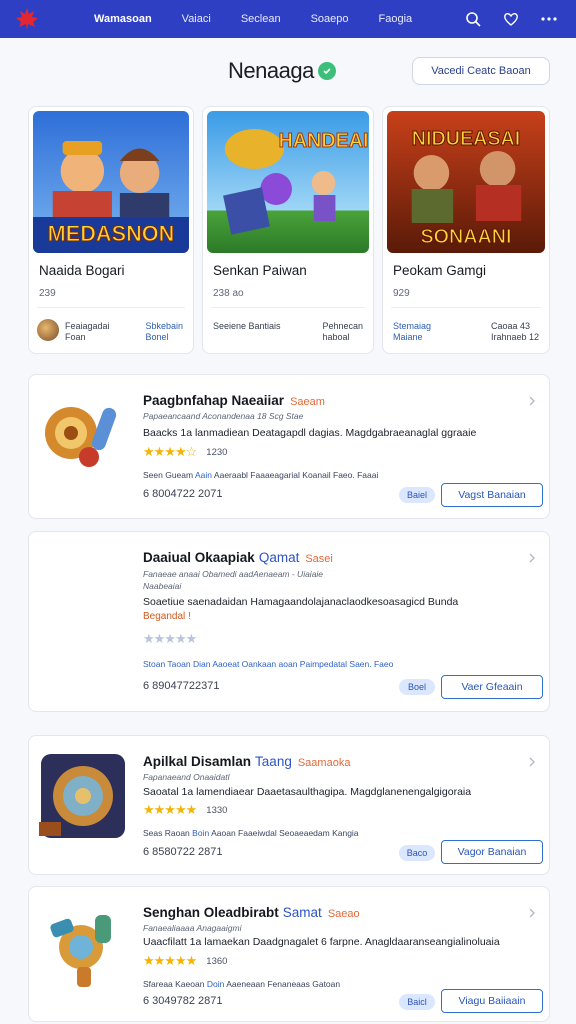  What do you see at coordinates (228, 293) in the screenshot?
I see `featured-count: 238 ao` at bounding box center [228, 293].